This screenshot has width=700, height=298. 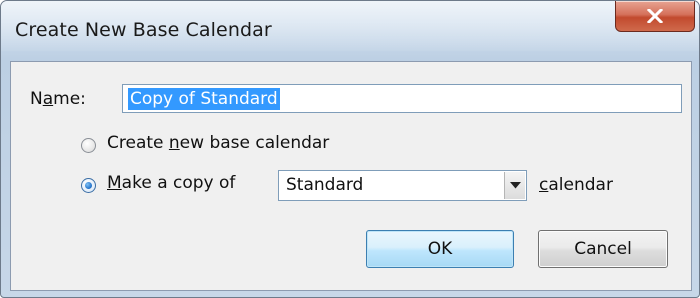 I want to click on name-input: Copy of Standard, so click(x=402, y=98).